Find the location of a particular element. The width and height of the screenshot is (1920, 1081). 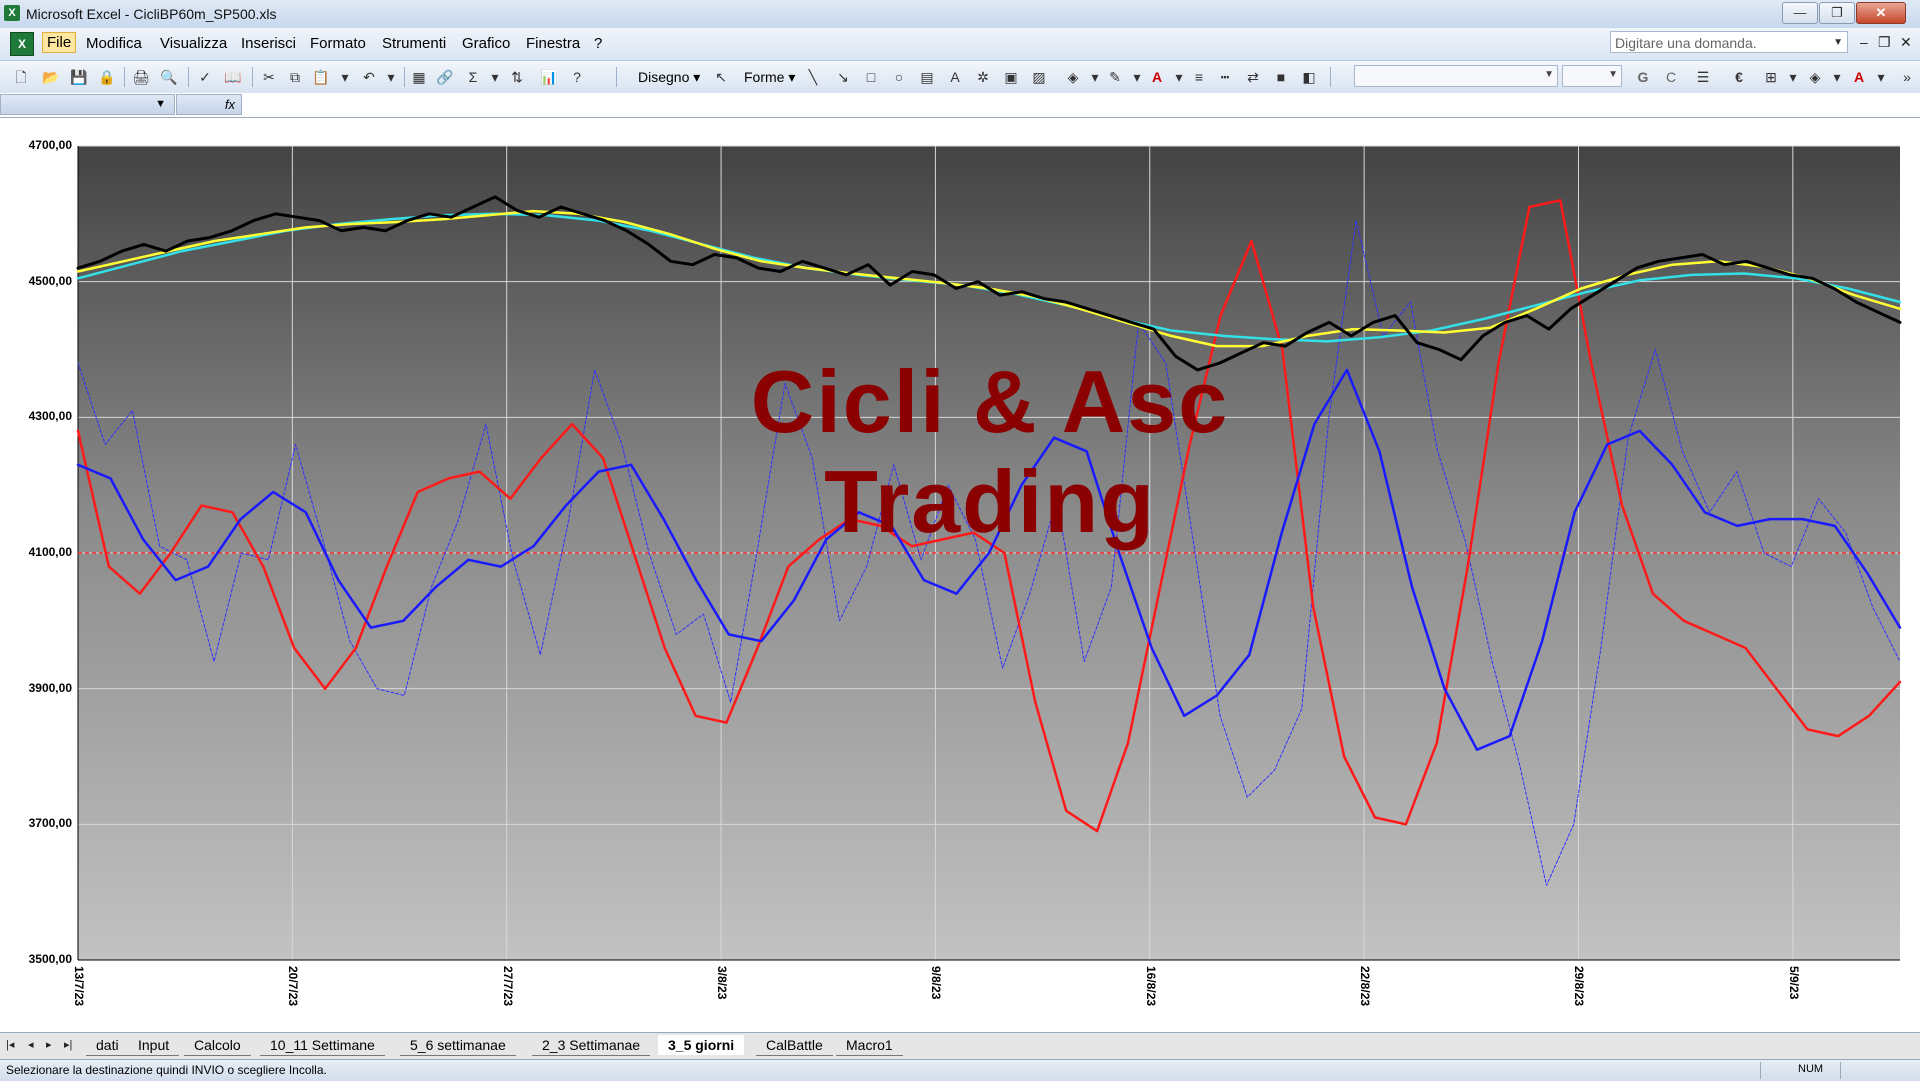

disegno-menu: Disegno ▾ is located at coordinates (669, 77).